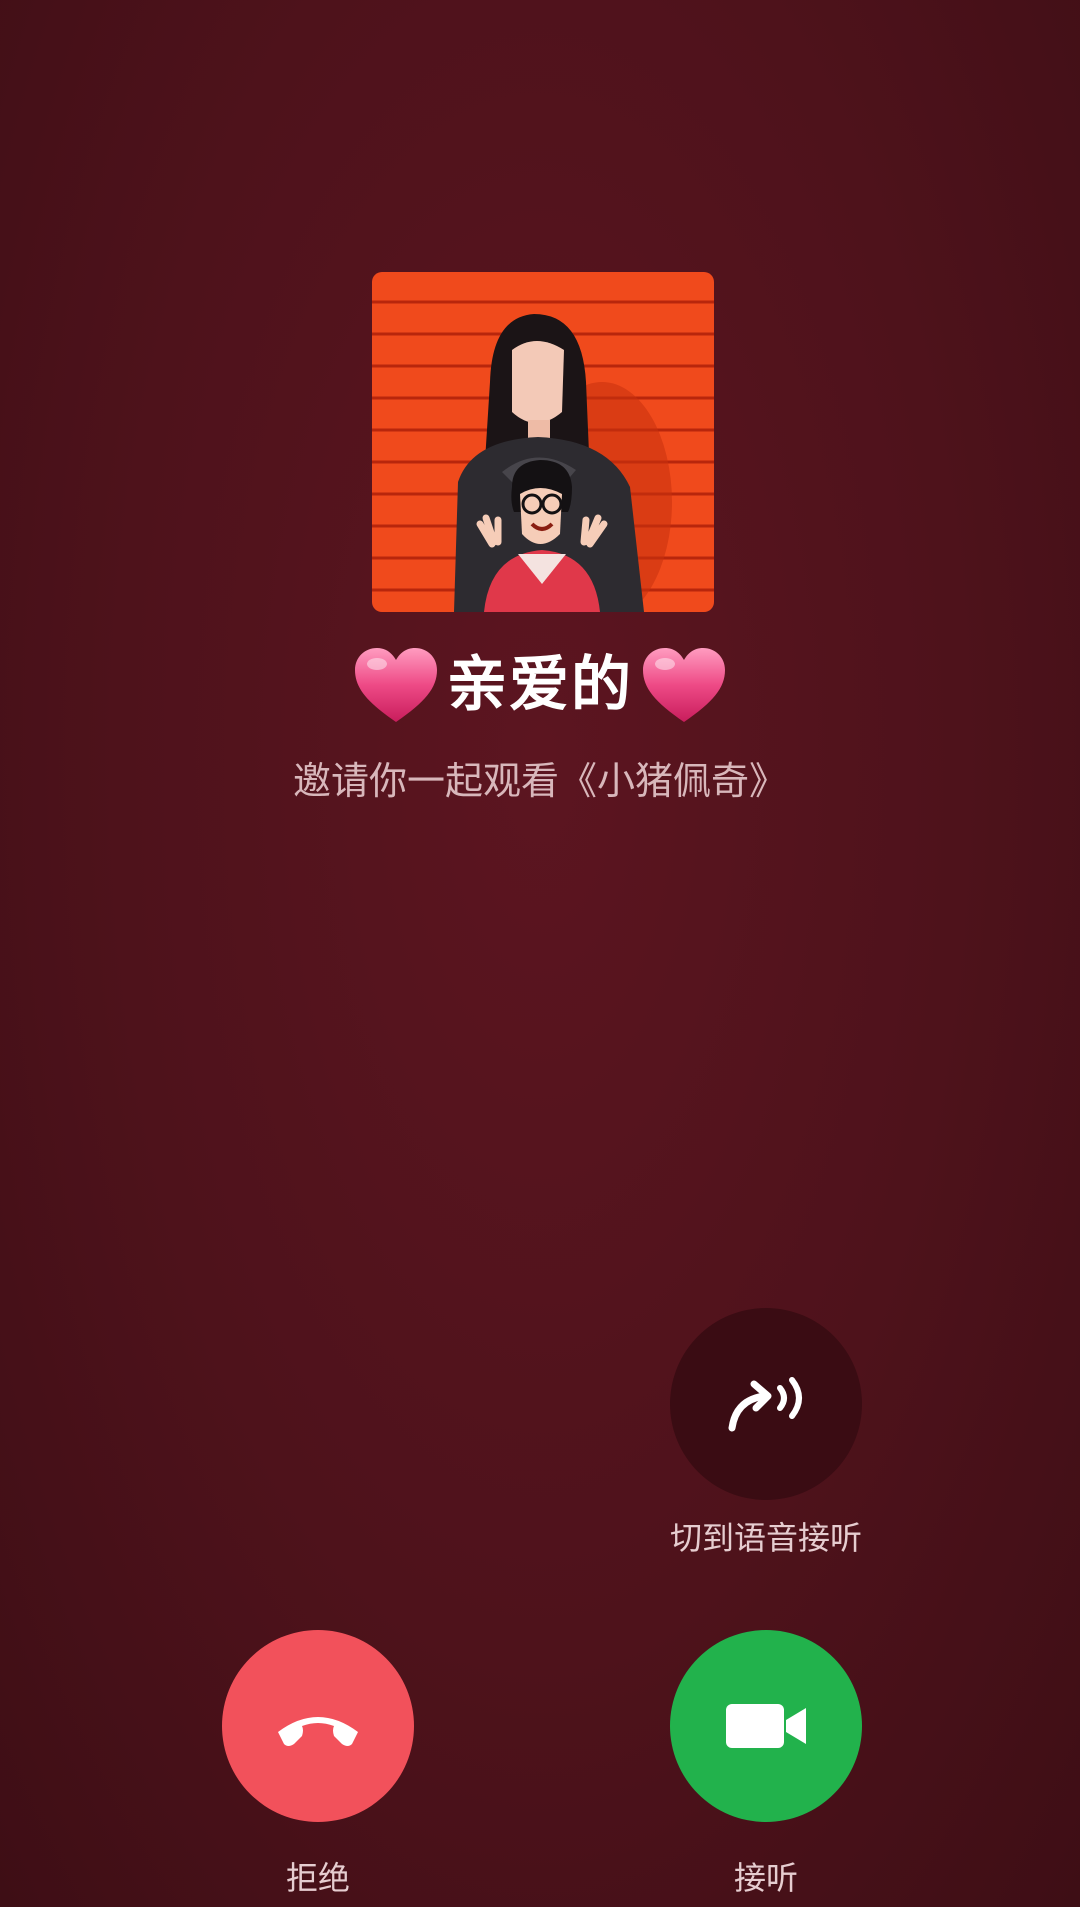  I want to click on caller-avatar, so click(543, 442).